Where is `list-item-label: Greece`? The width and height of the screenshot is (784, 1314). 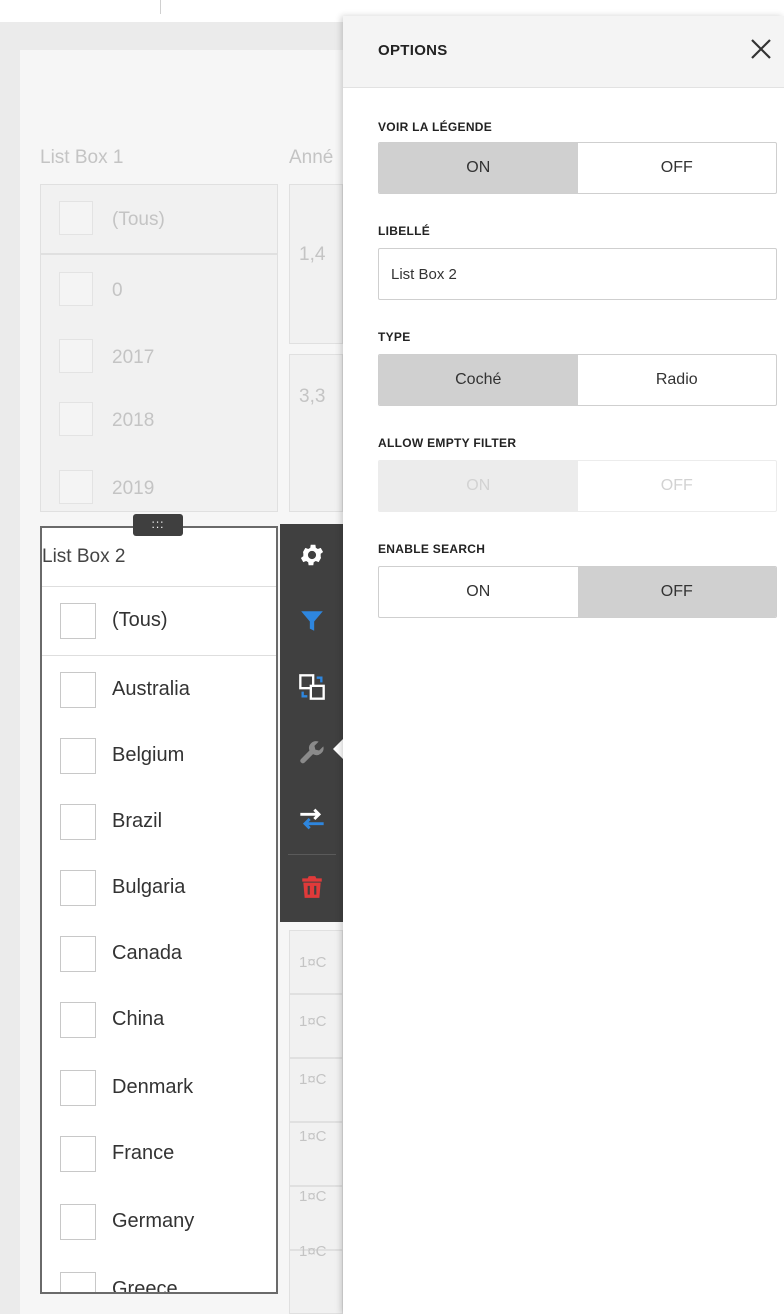 list-item-label: Greece is located at coordinates (145, 1286).